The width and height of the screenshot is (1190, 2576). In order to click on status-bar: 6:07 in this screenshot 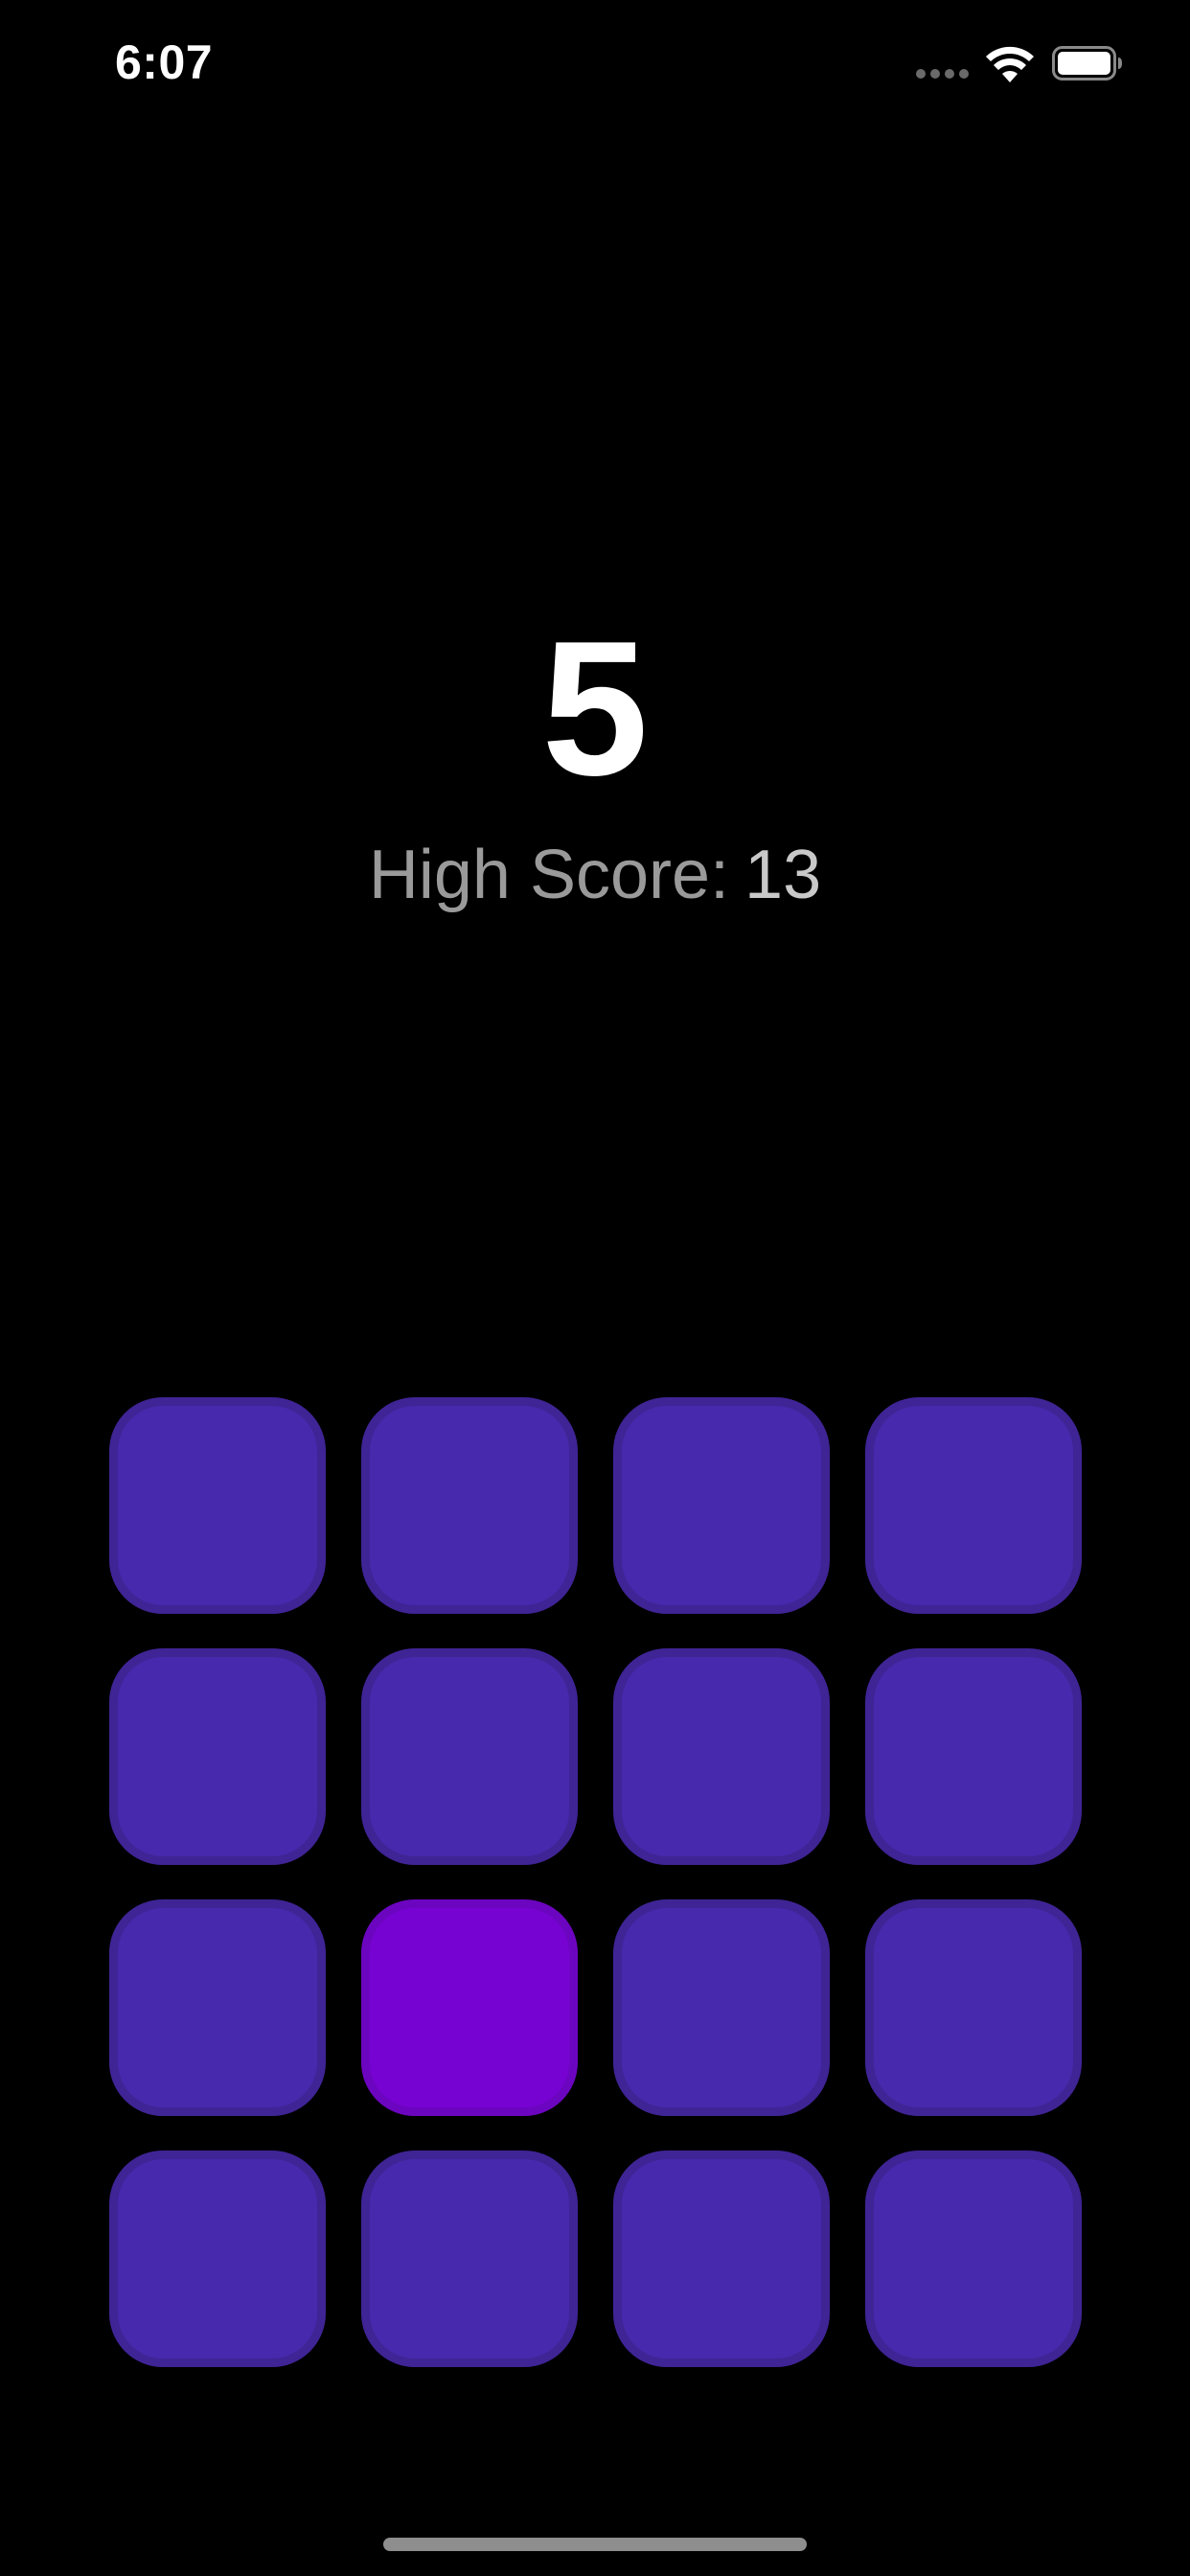, I will do `click(595, 67)`.